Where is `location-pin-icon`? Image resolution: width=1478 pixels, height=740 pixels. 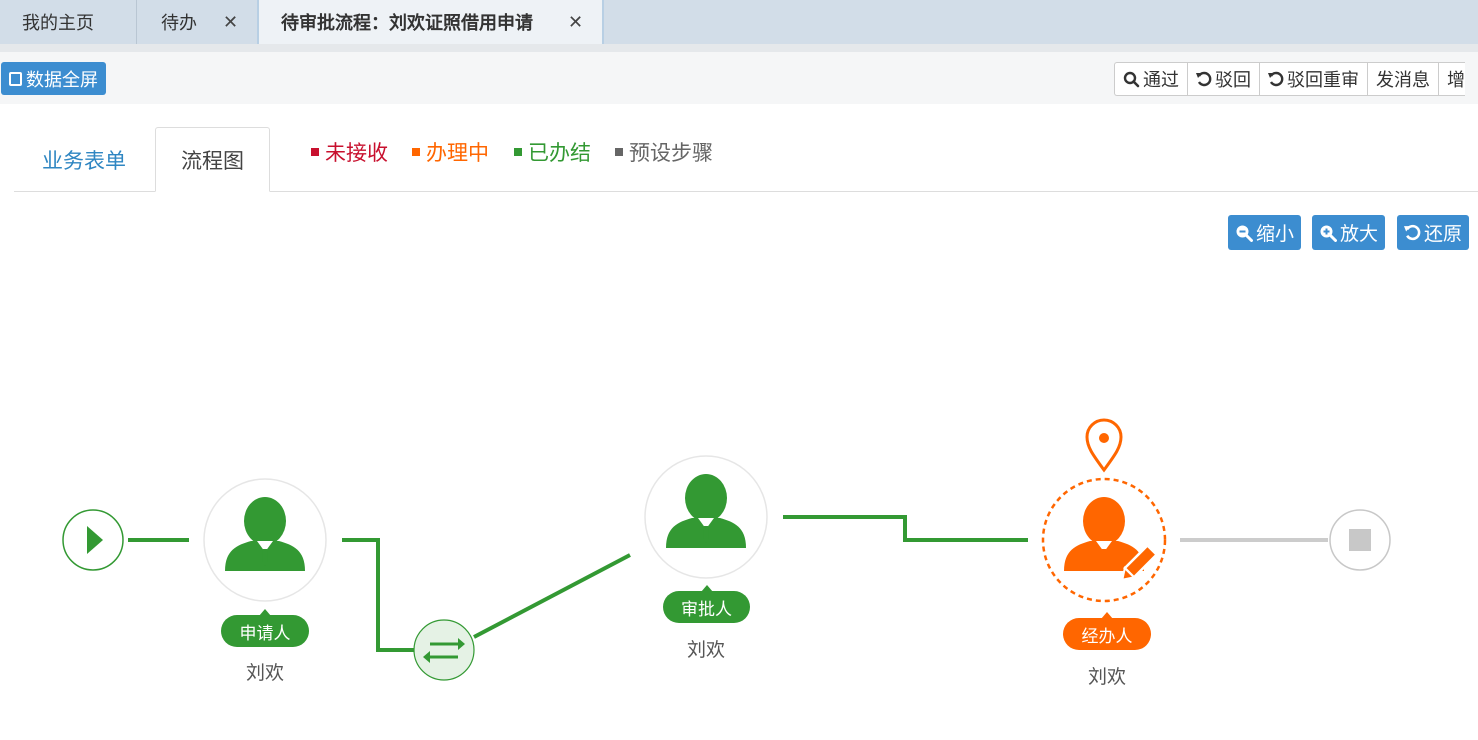 location-pin-icon is located at coordinates (1104, 445).